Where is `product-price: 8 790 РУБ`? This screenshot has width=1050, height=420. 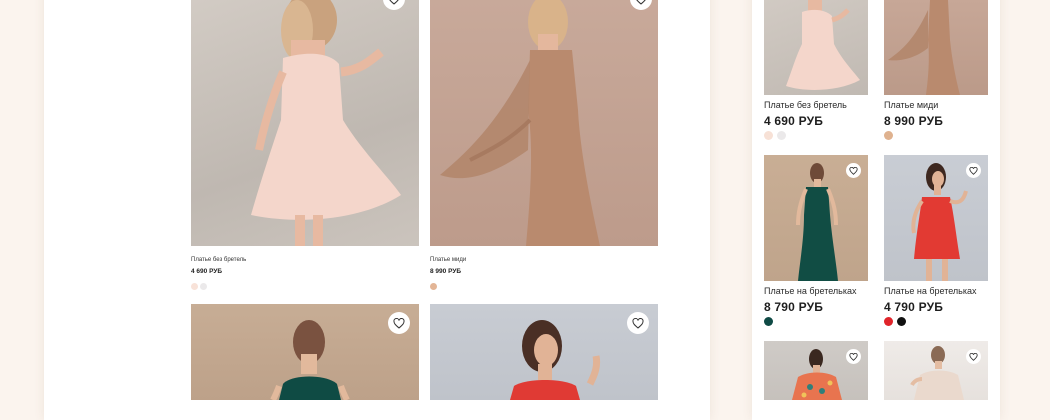 product-price: 8 790 РУБ is located at coordinates (794, 307).